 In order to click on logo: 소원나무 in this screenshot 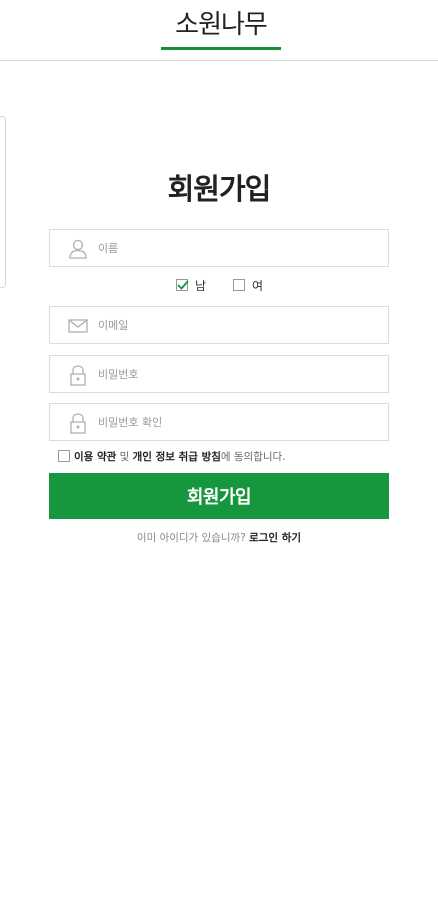, I will do `click(221, 29)`.